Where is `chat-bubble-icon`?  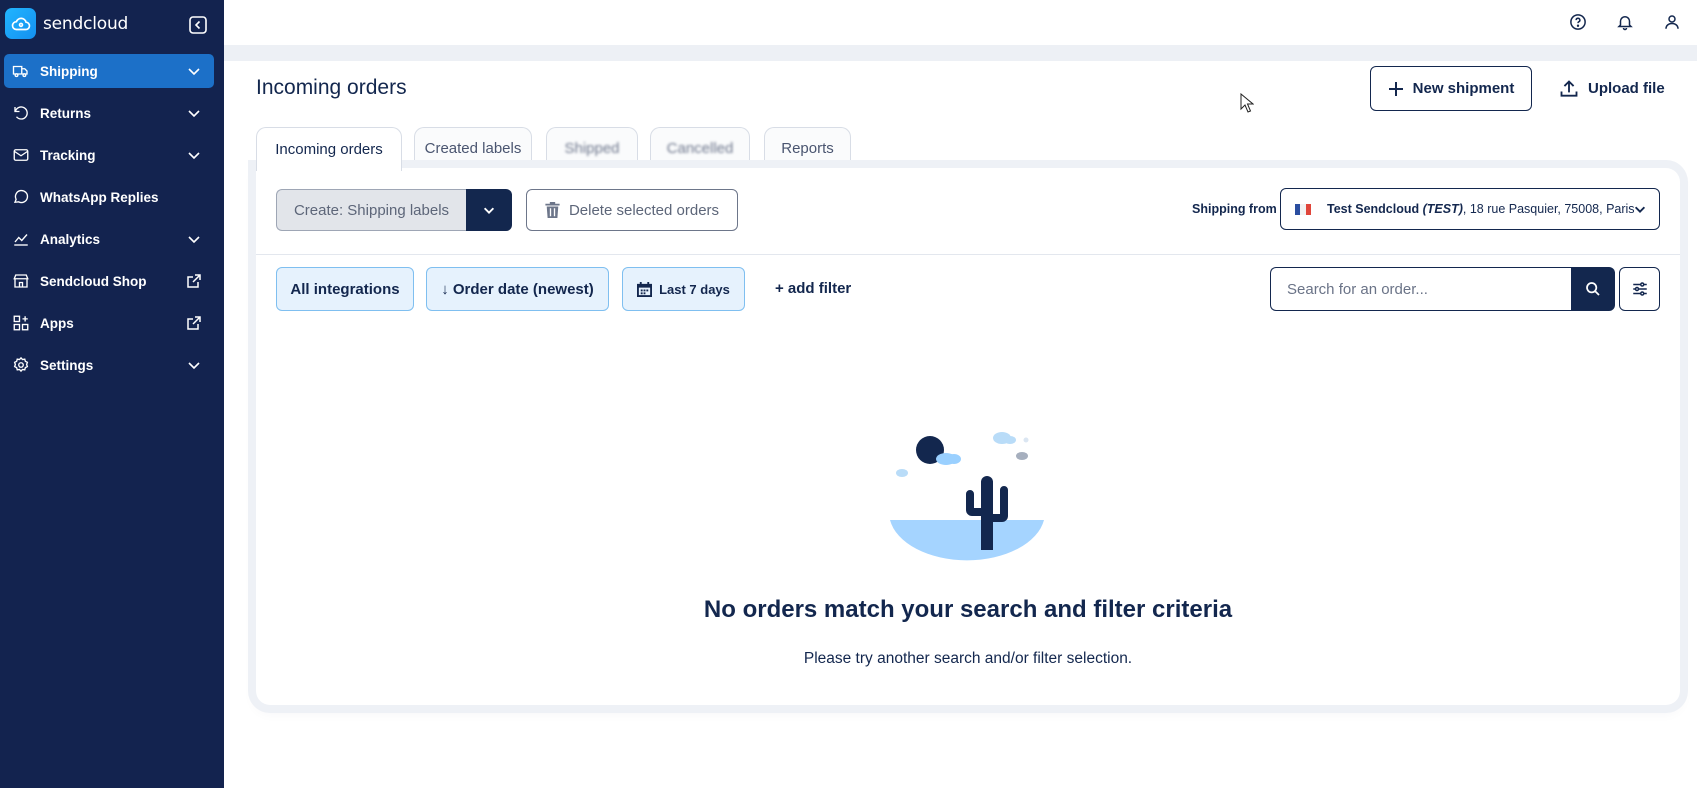
chat-bubble-icon is located at coordinates (21, 197).